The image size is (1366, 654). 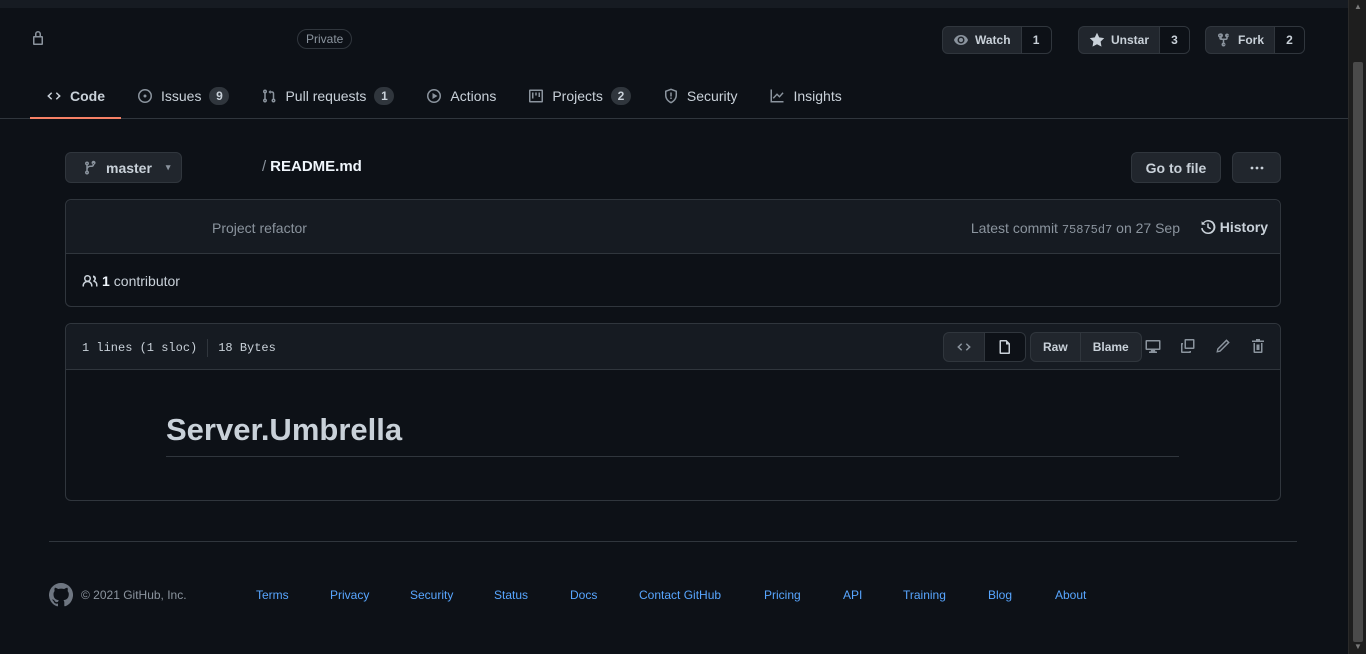 What do you see at coordinates (1148, 228) in the screenshot?
I see `commit-date: on 27 Sep` at bounding box center [1148, 228].